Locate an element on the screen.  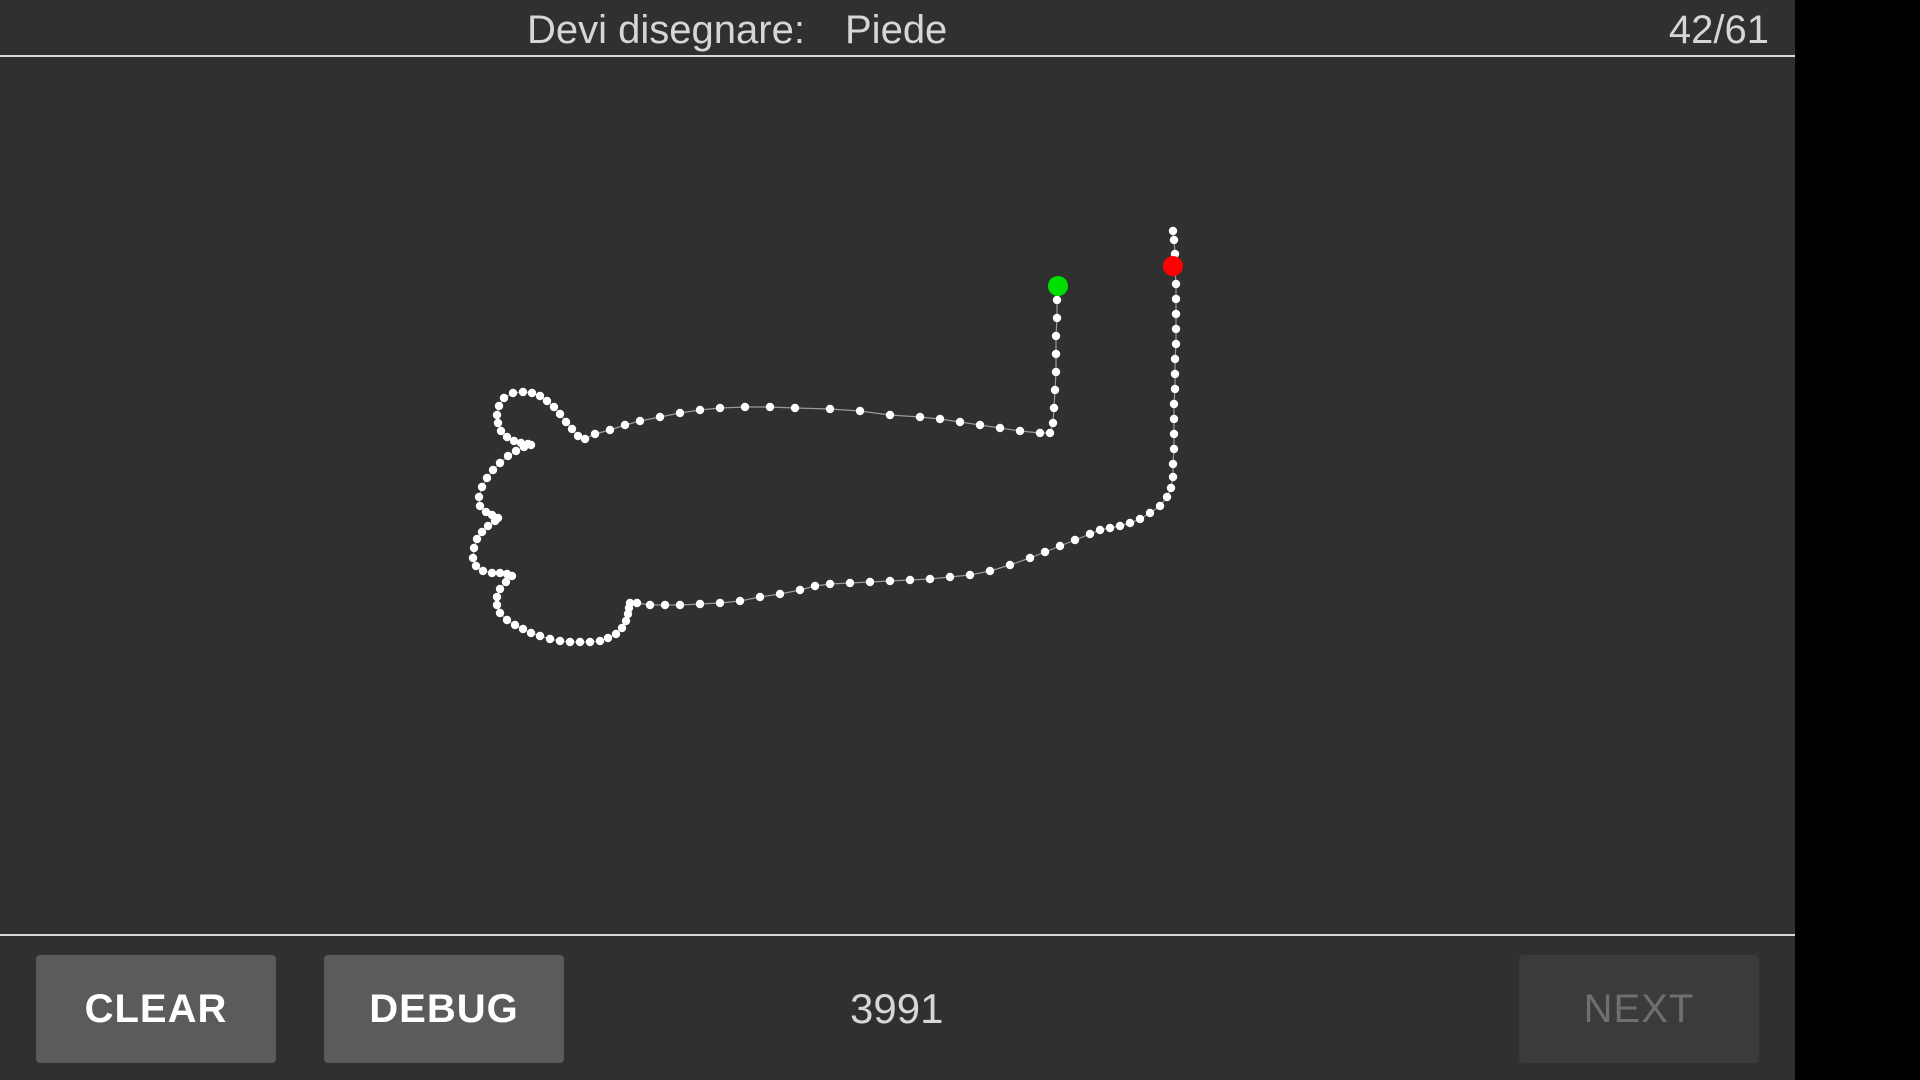
target-word: Piede is located at coordinates (896, 30).